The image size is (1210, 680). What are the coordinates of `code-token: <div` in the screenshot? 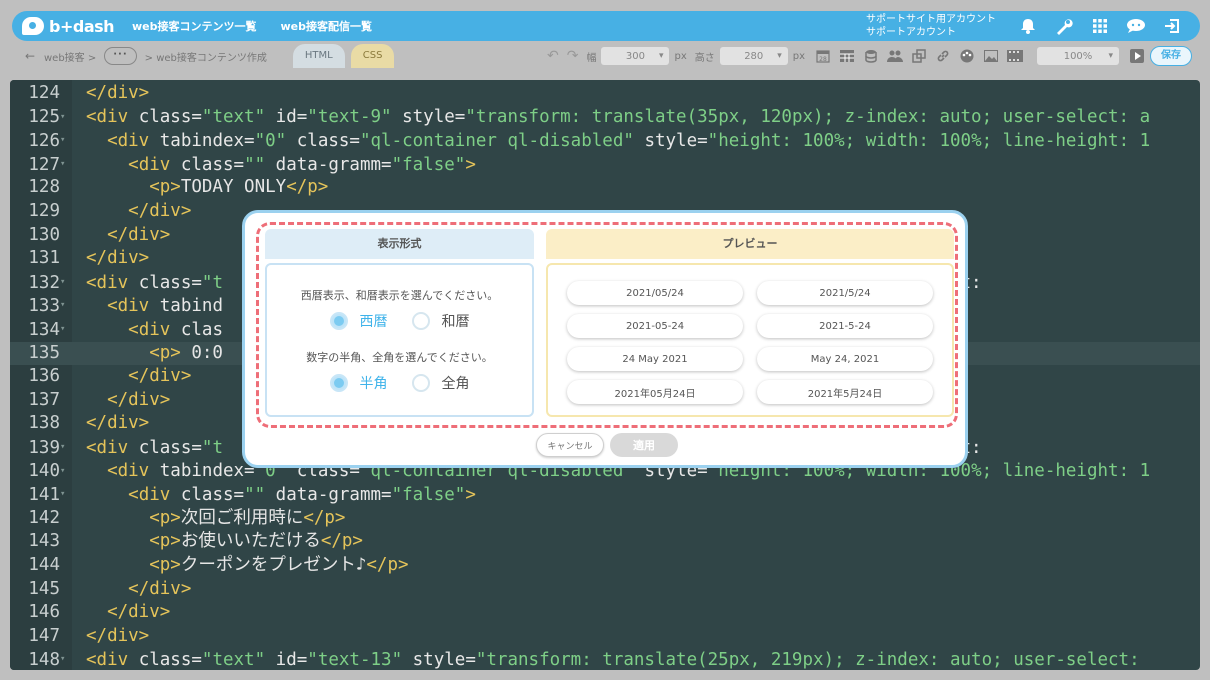 It's located at (133, 306).